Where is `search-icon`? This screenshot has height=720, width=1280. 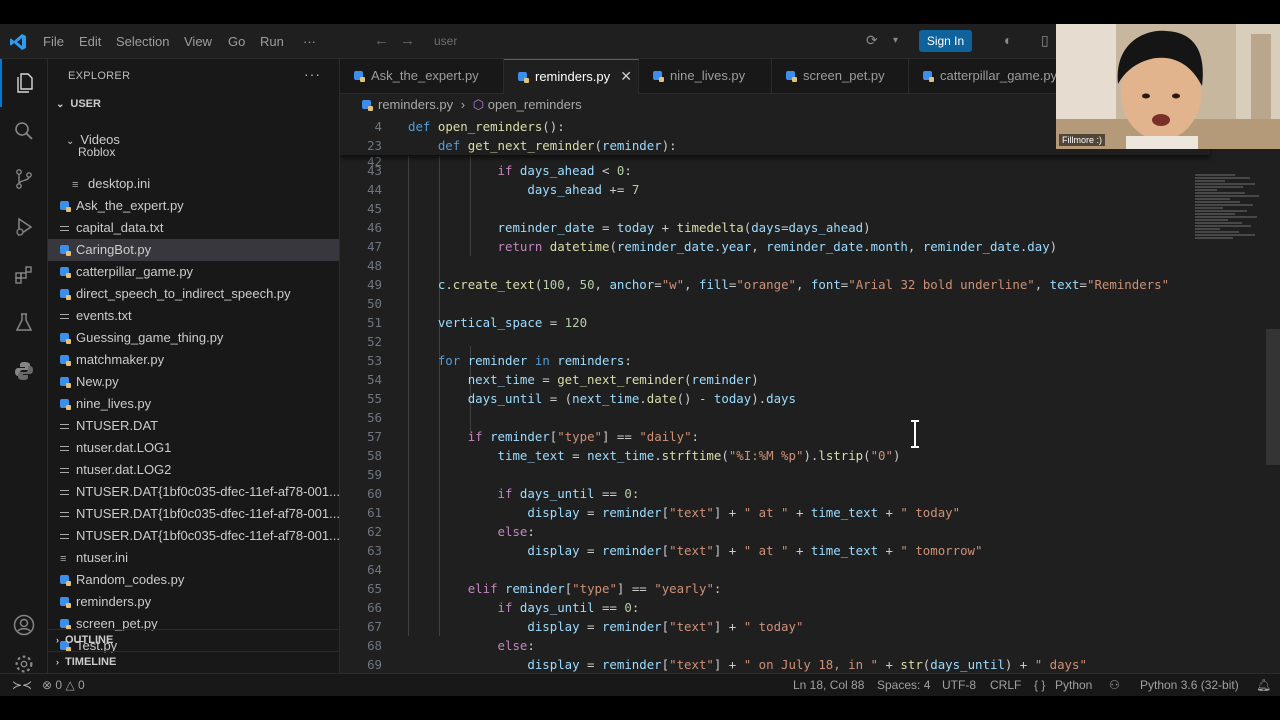 search-icon is located at coordinates (24, 131).